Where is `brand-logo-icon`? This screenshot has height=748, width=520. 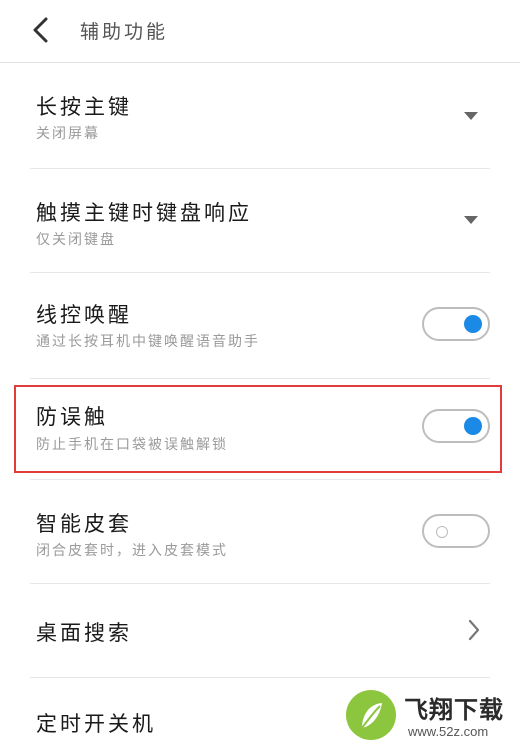
brand-logo-icon is located at coordinates (371, 715).